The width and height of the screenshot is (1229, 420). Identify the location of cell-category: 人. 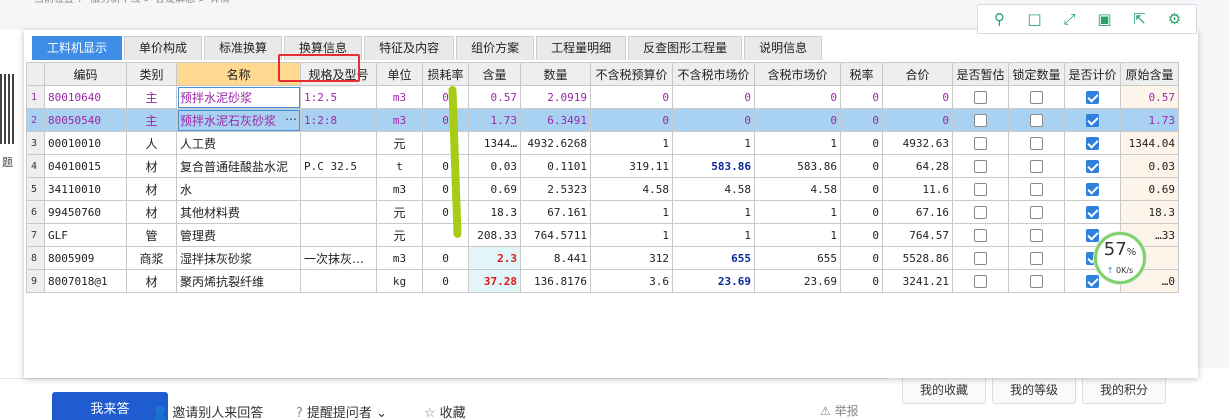
(151, 143).